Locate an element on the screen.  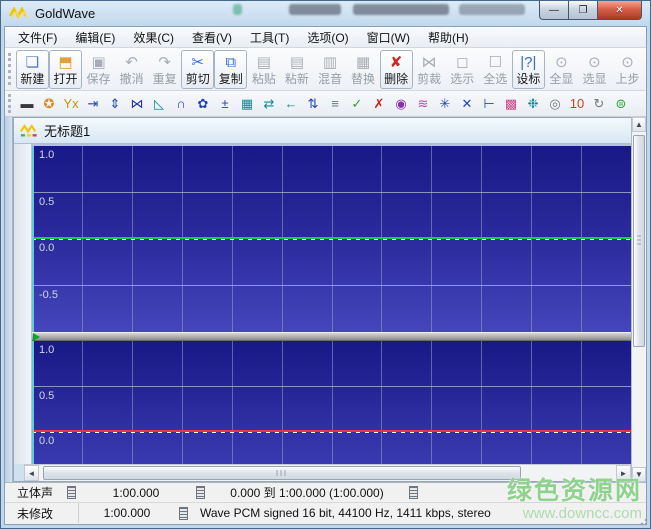
status-row-1: 立体声 1:00.000 0.000 到 1:00.000 (1:00.000) is located at coordinates (325, 493).